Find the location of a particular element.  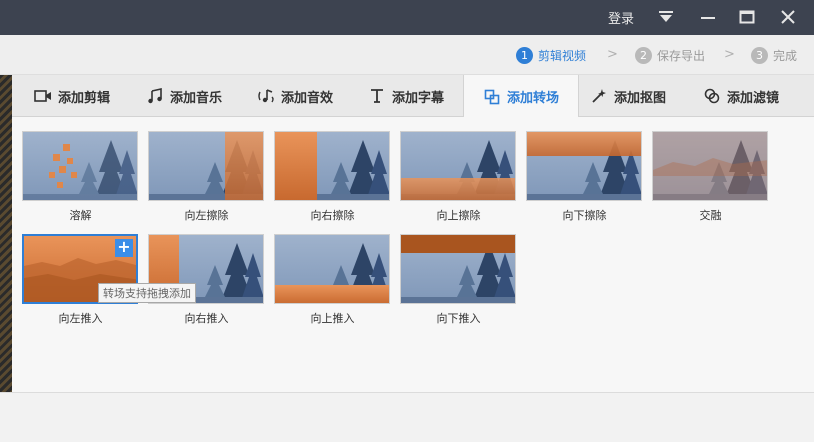

menu-triangle-icon is located at coordinates (666, 16).